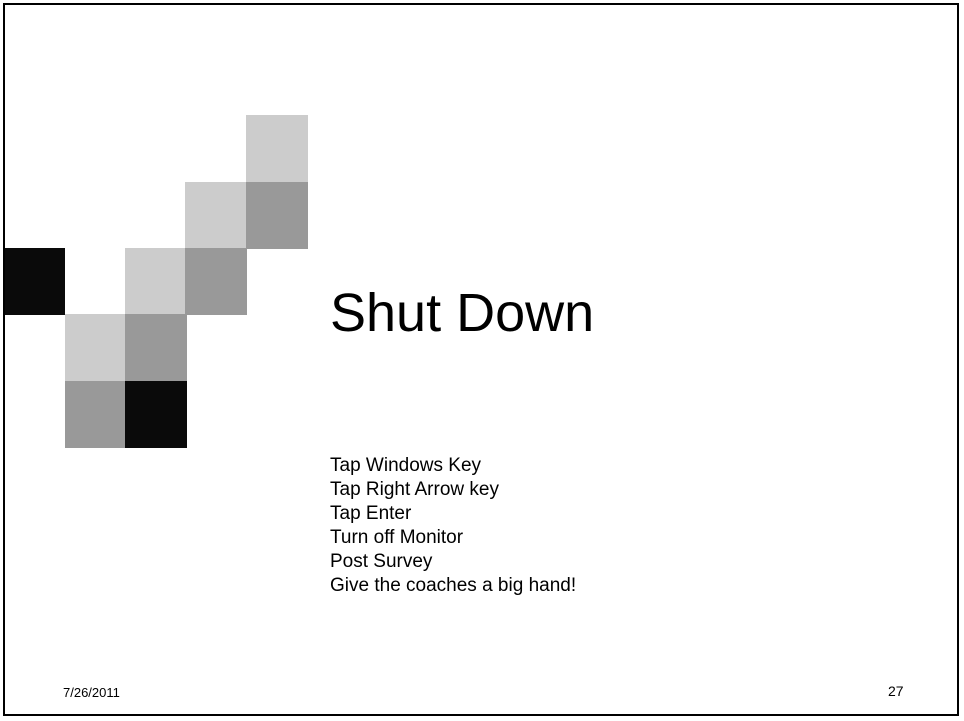  I want to click on bullet-item: Tap Windows Key, so click(406, 465).